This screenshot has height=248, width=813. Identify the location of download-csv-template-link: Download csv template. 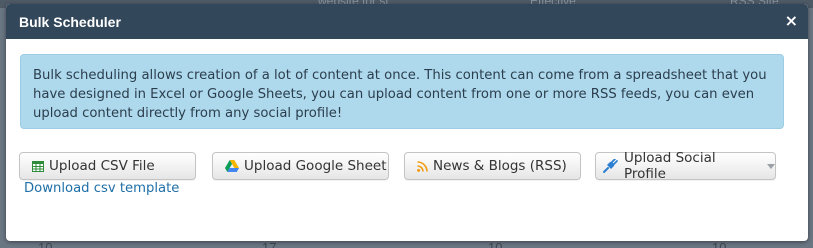
(101, 188).